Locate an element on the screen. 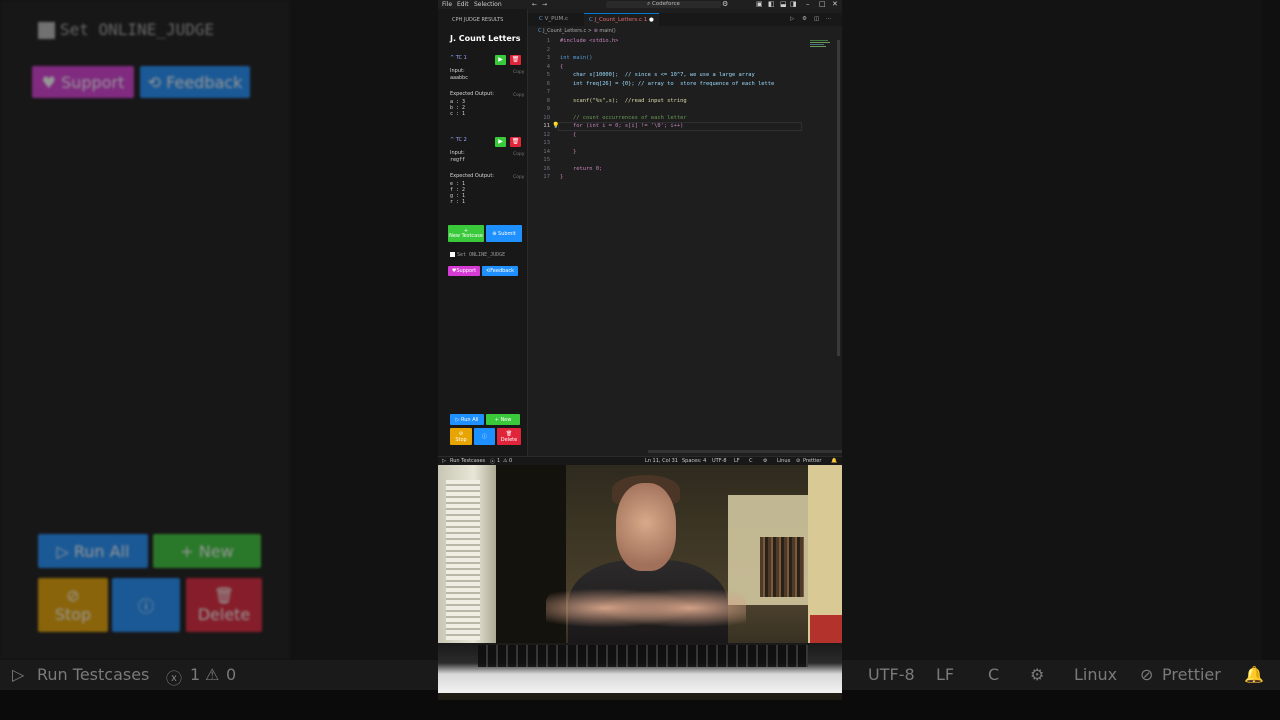 The width and height of the screenshot is (1280, 720). testcase-2-input-copy: Copy is located at coordinates (518, 154).